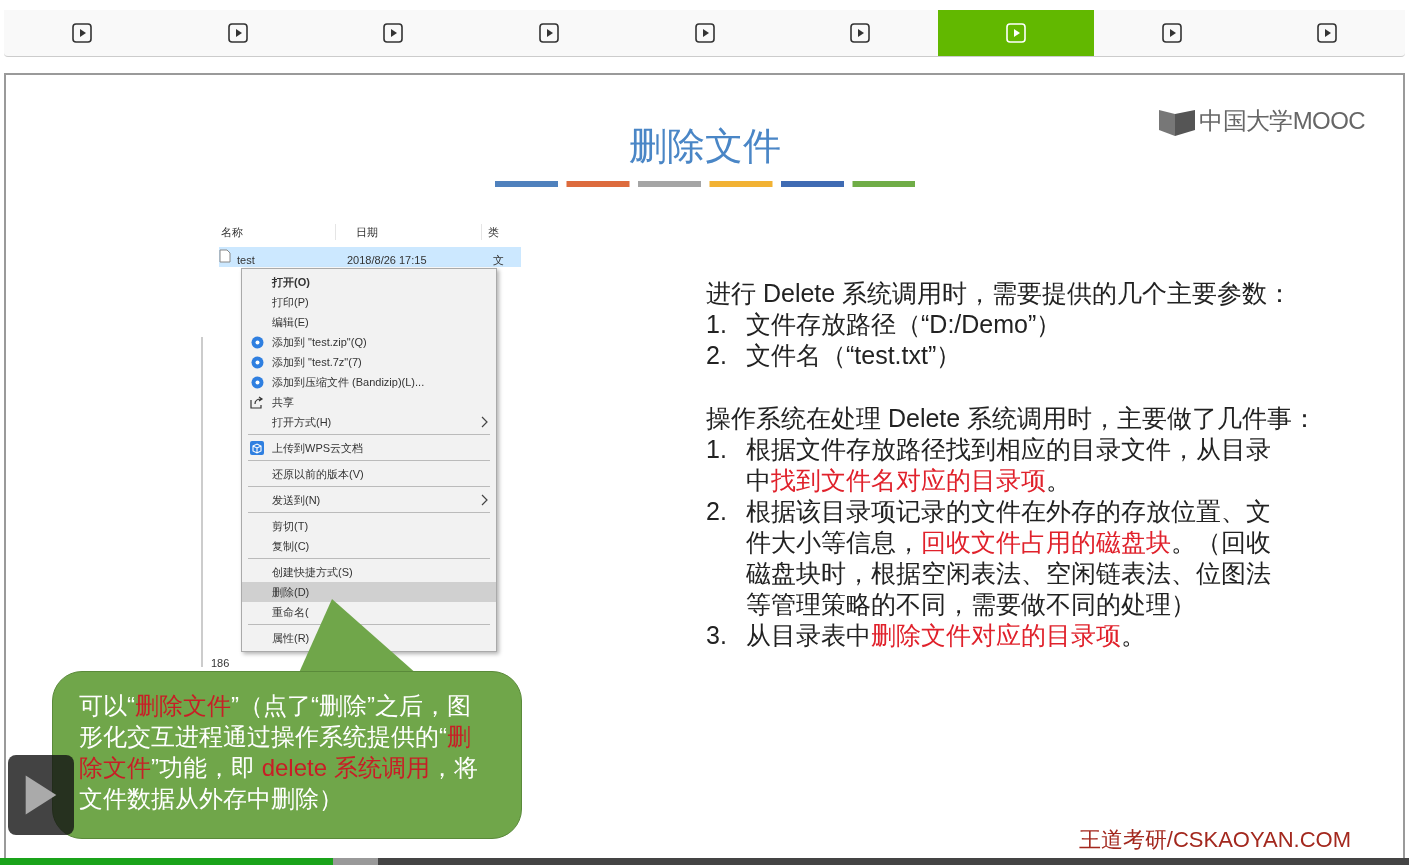 The width and height of the screenshot is (1409, 865). I want to click on column-header: 日期, so click(408, 232).